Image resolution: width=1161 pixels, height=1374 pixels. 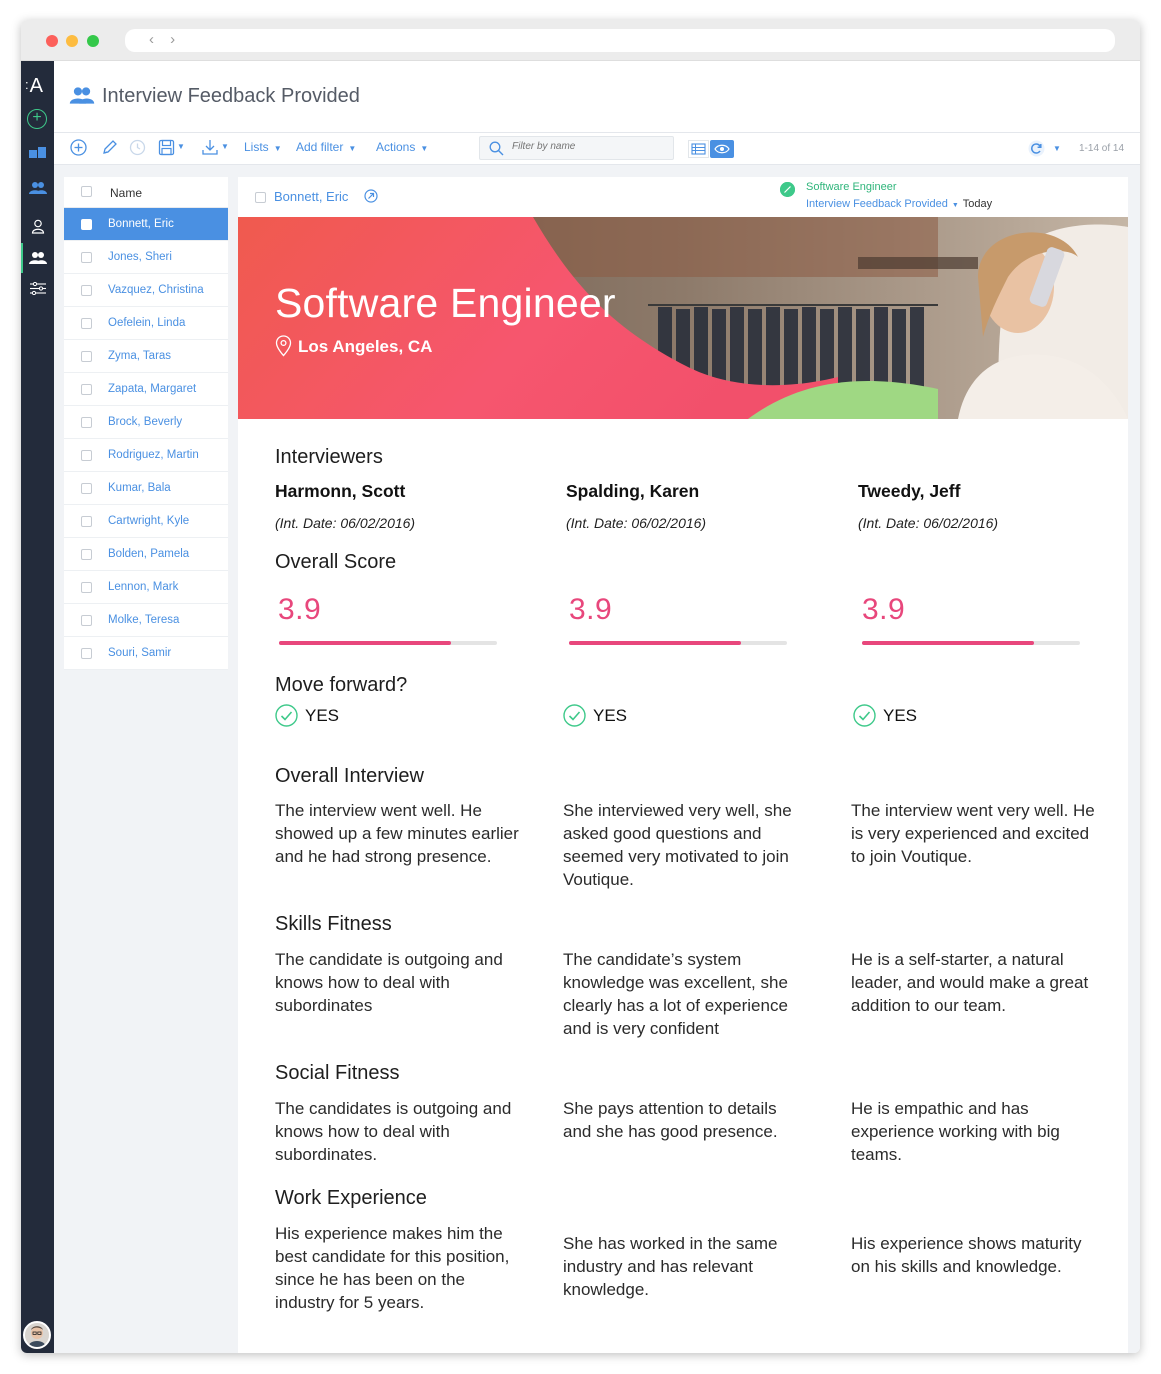 I want to click on page-header: Interview Feedback Provided, so click(x=597, y=97).